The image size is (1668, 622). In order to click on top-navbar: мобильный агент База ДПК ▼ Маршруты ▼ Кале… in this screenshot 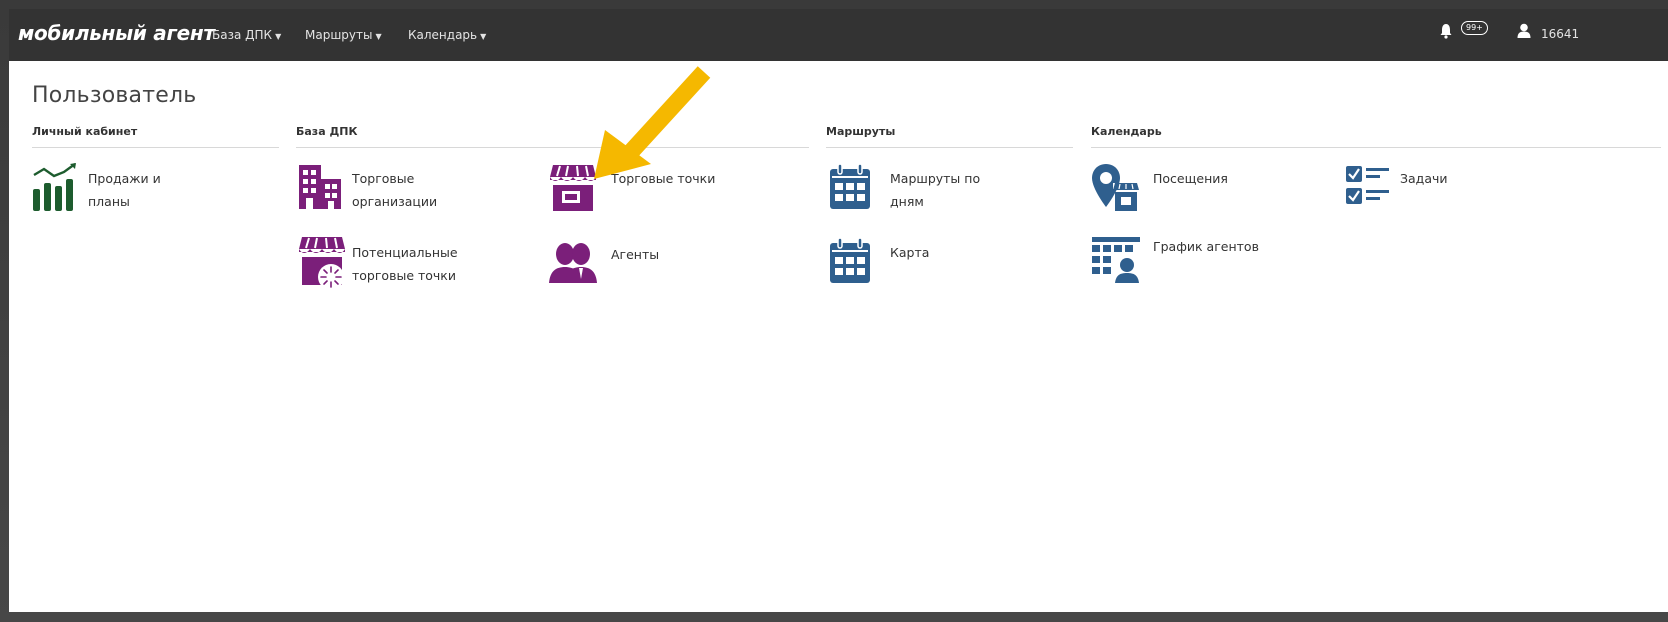, I will do `click(838, 35)`.